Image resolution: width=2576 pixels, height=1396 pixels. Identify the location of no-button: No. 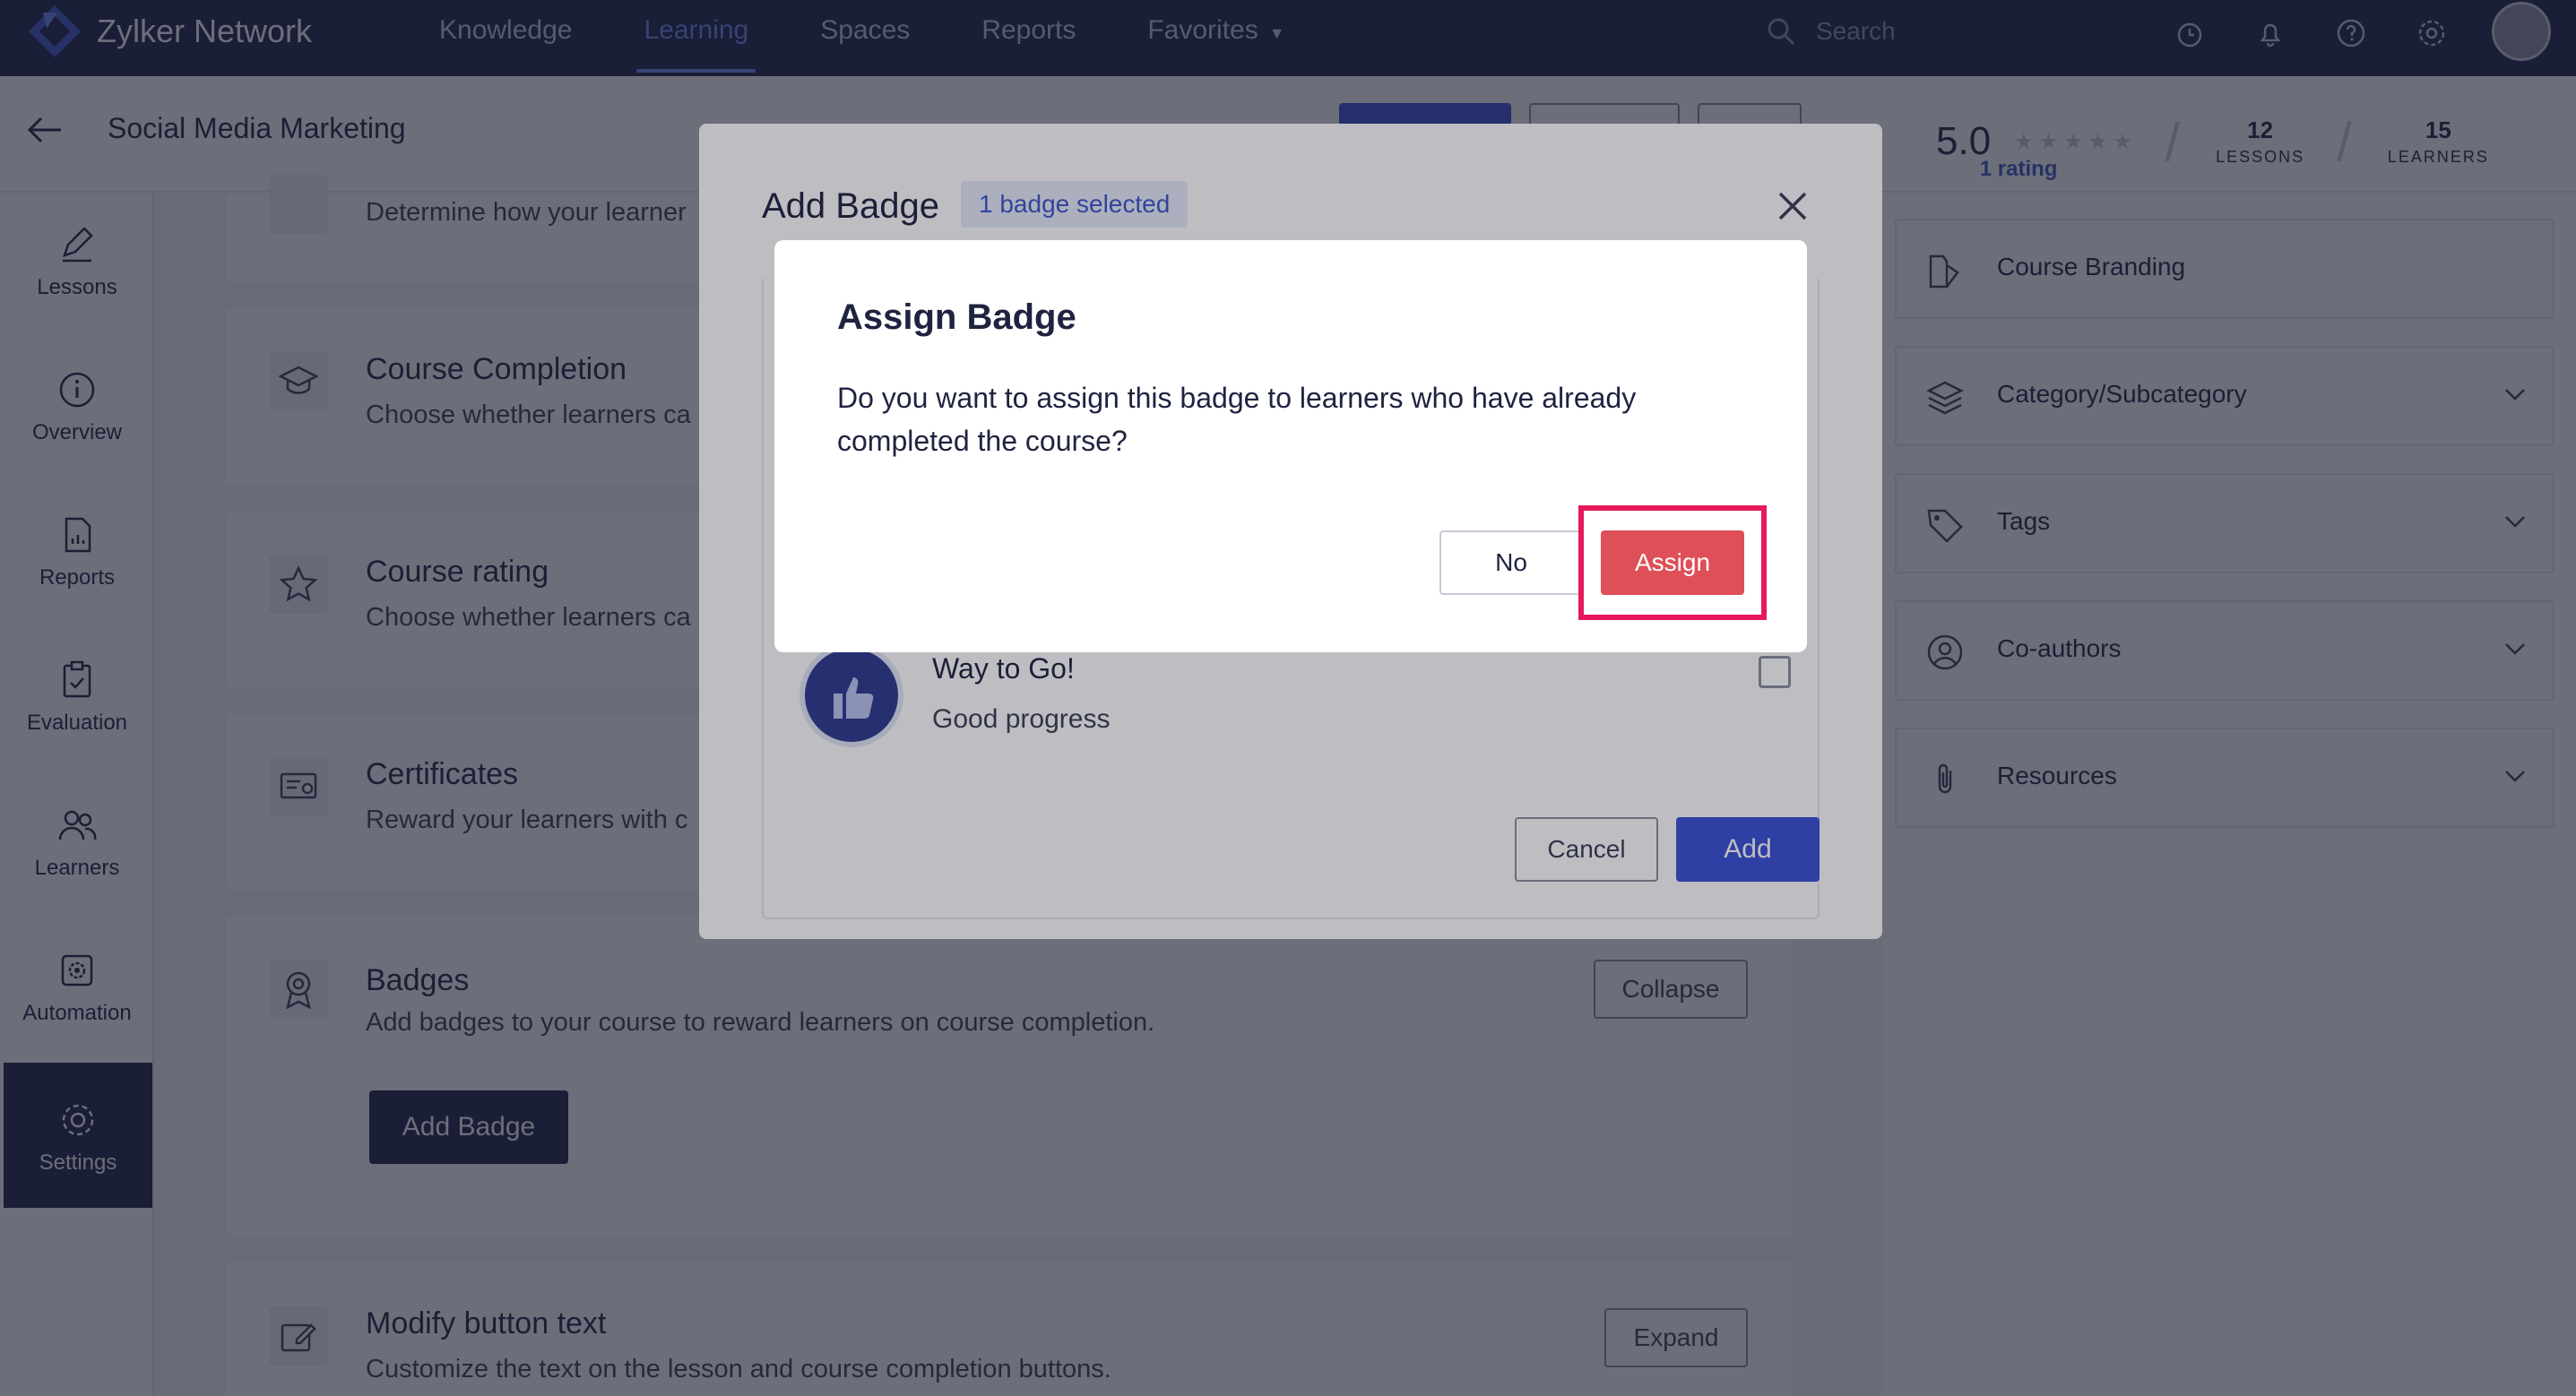
(1511, 563).